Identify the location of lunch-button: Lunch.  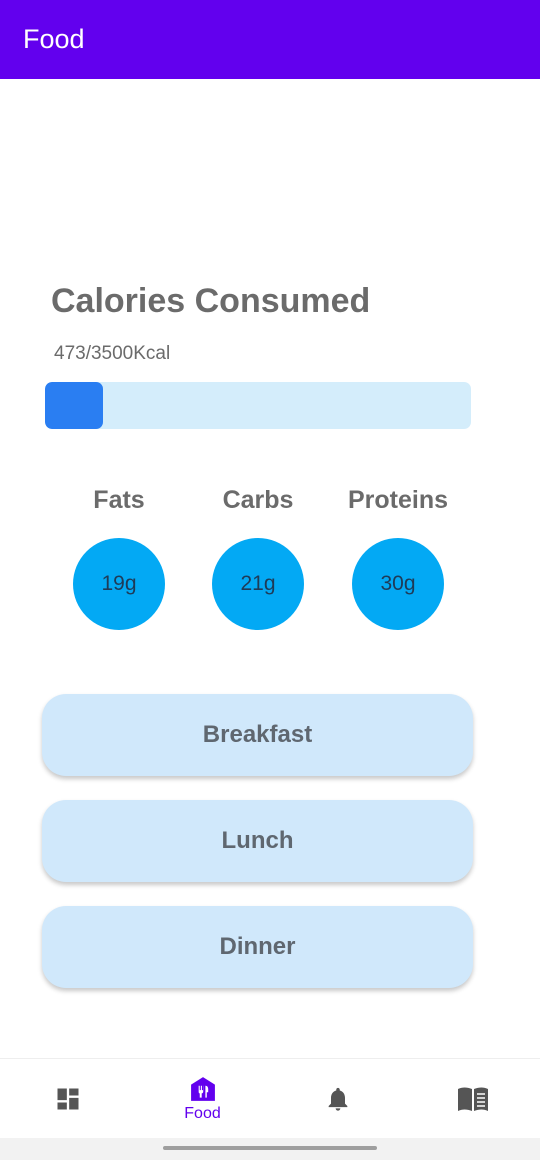
(257, 841).